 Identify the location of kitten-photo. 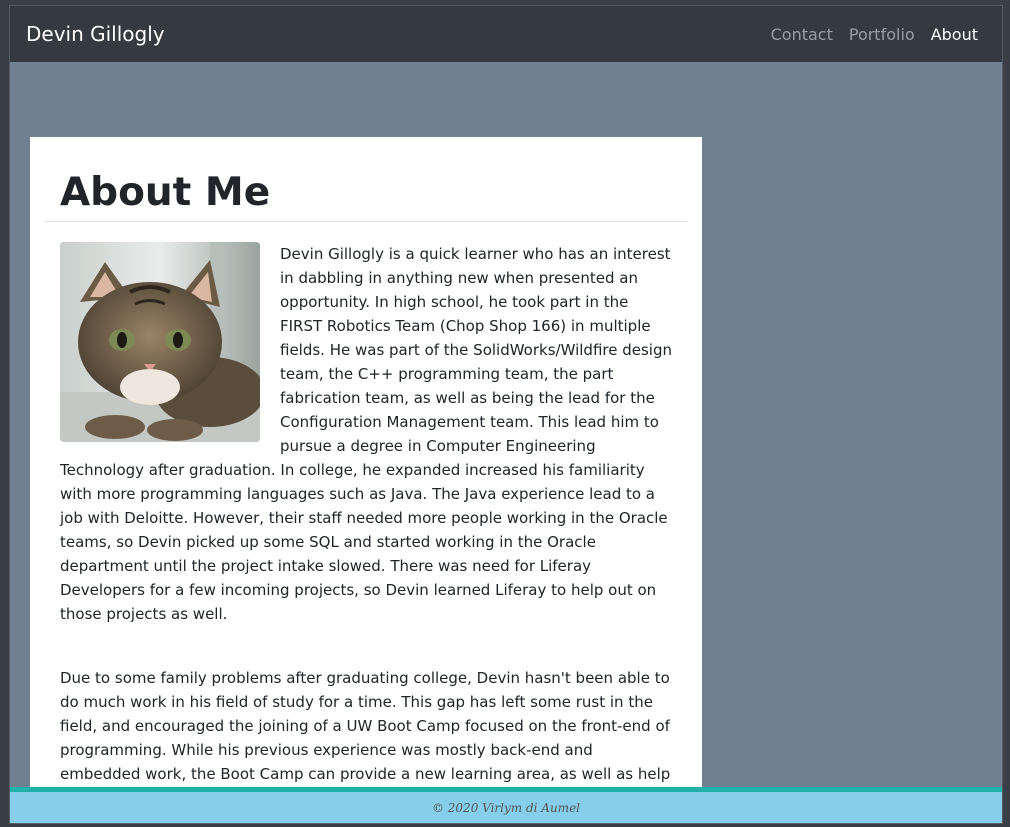
(160, 342).